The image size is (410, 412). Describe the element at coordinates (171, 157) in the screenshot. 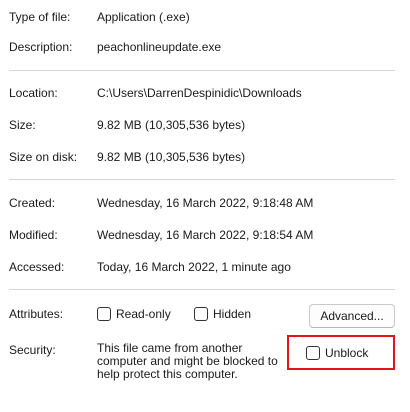

I see `size-on-disk-value: 9.82 MB (10,305,536 bytes)` at that location.